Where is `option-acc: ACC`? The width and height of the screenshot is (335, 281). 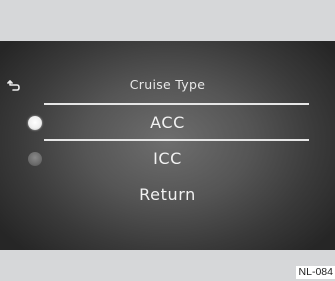
option-acc: ACC is located at coordinates (167, 122).